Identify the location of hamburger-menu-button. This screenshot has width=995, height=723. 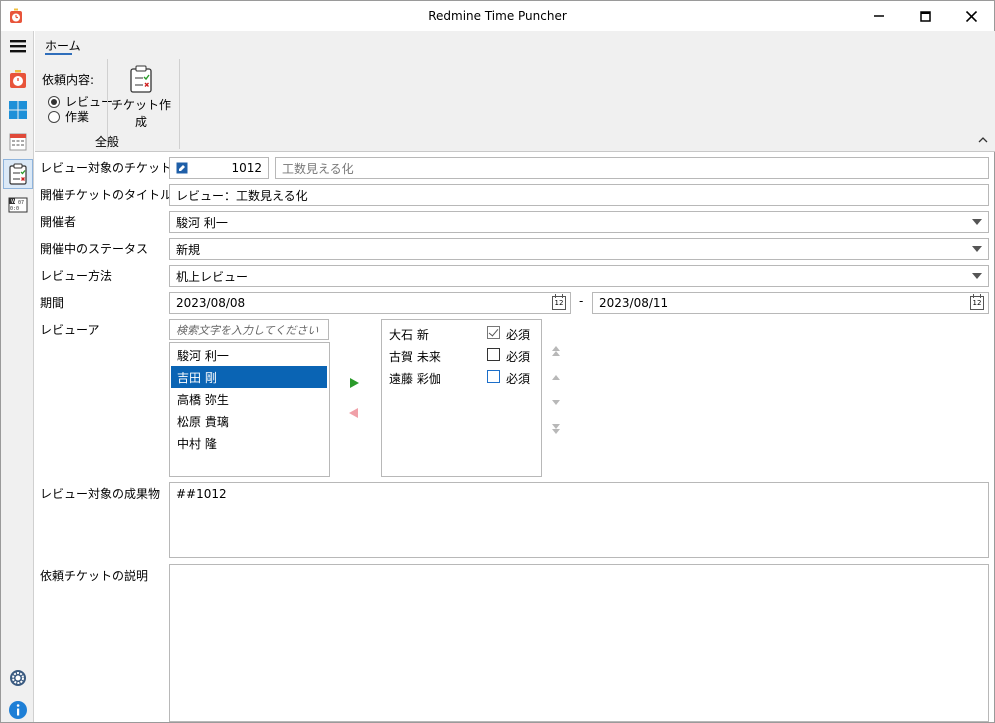
(18, 46).